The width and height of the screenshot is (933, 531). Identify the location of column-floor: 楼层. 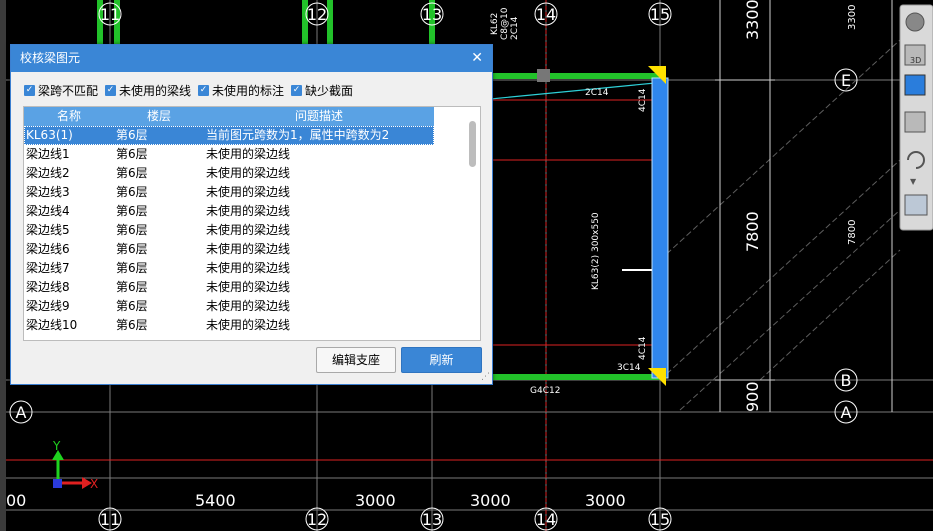
(159, 116).